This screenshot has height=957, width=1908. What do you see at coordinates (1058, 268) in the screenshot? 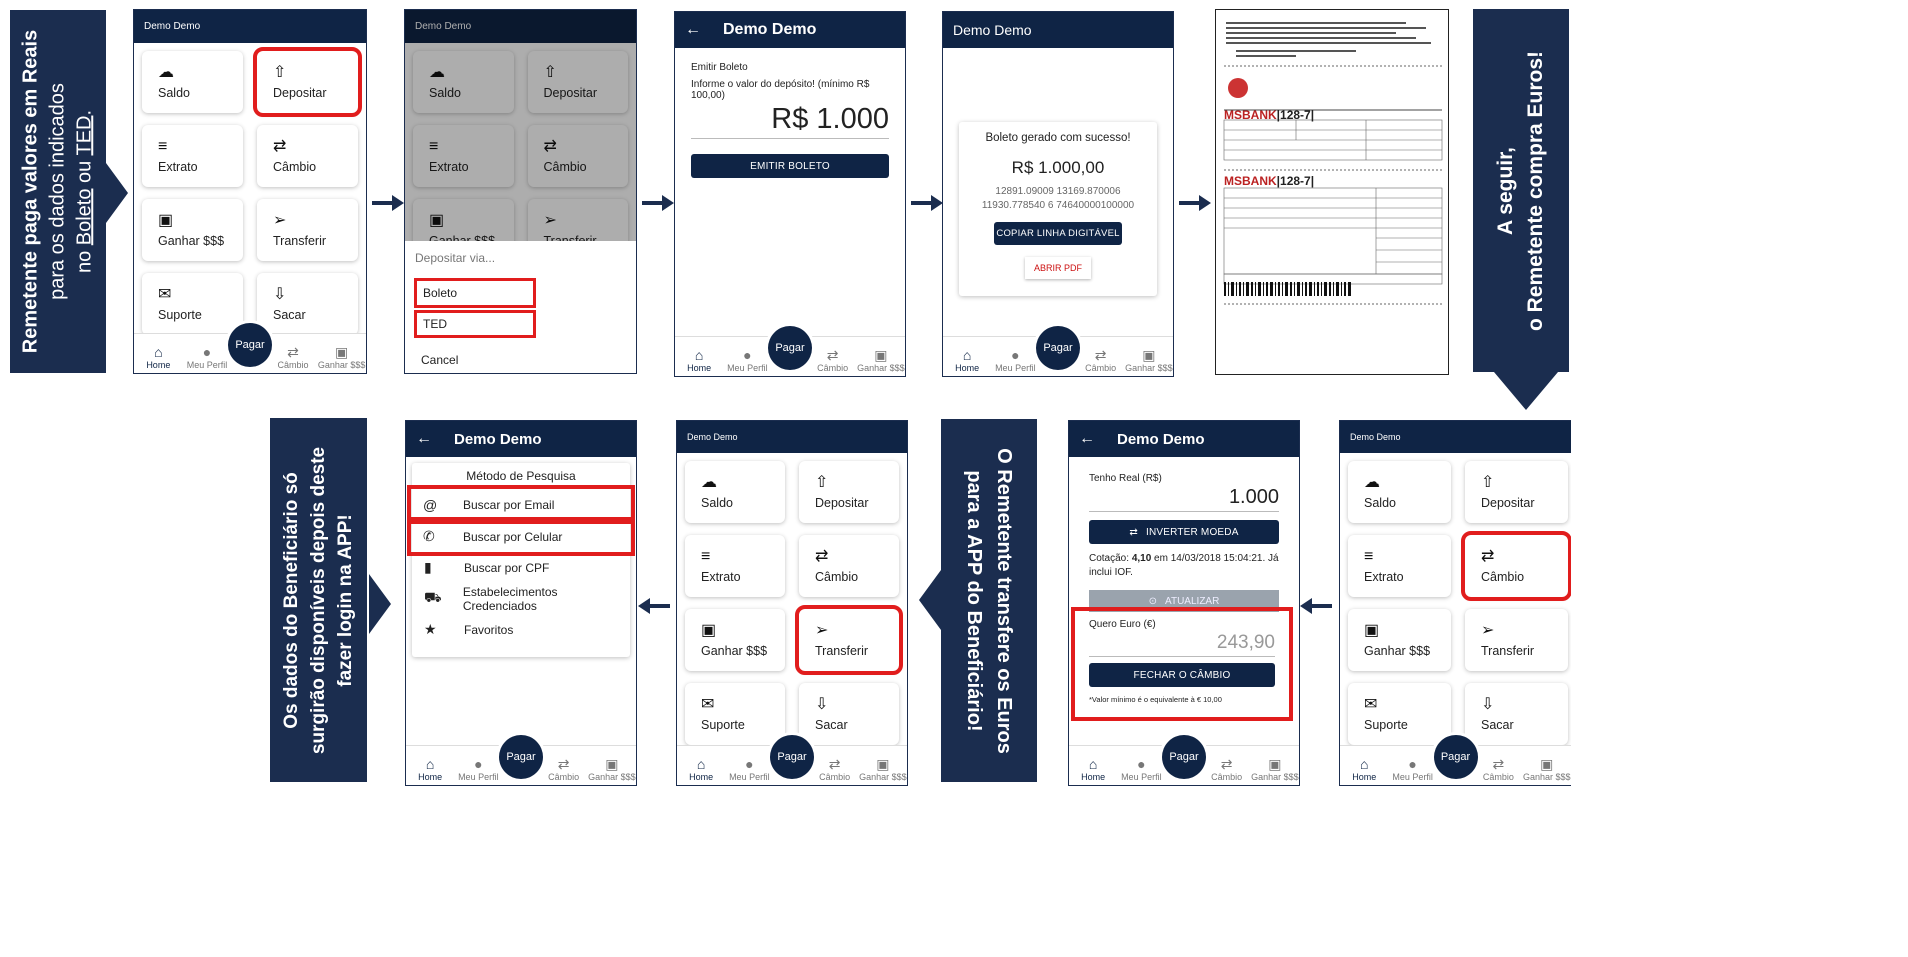
I see `abrir-pdf-button: ABRIR PDF` at bounding box center [1058, 268].